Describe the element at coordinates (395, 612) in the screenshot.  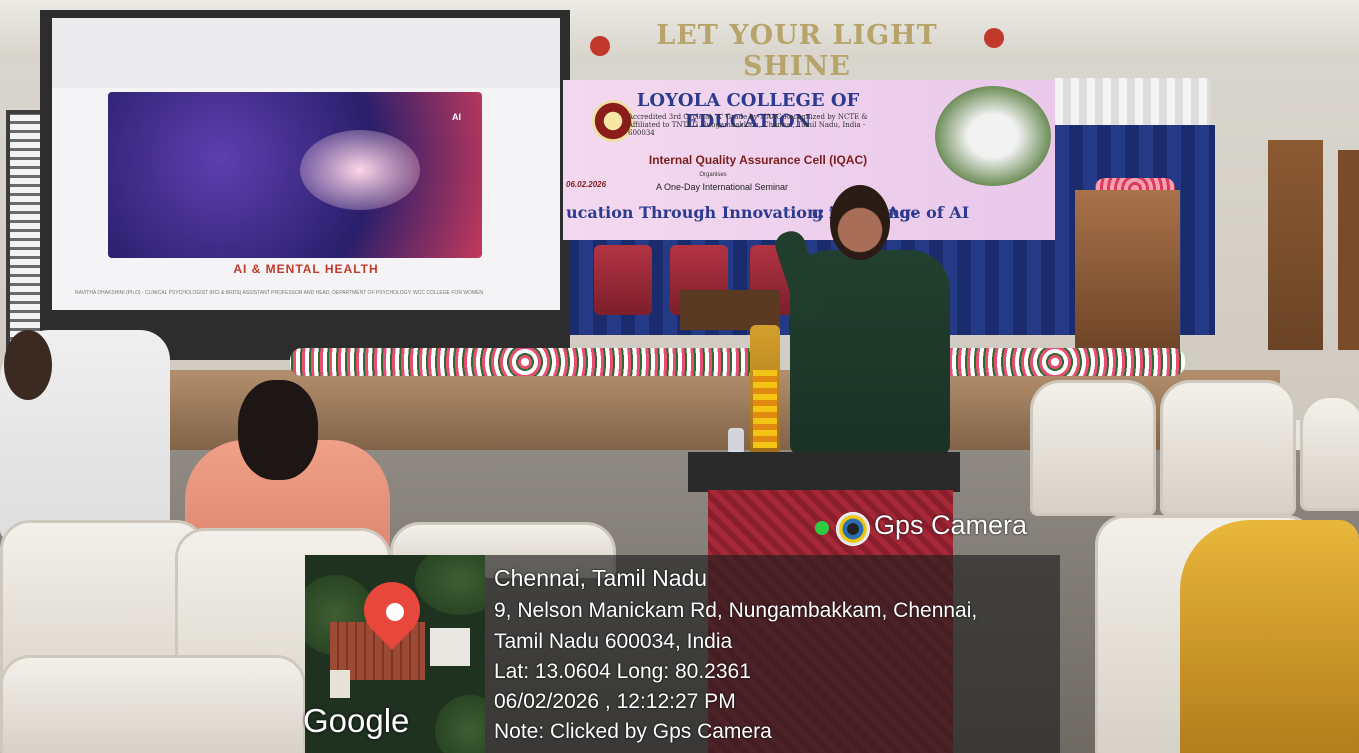
I see `location-pin-center` at that location.